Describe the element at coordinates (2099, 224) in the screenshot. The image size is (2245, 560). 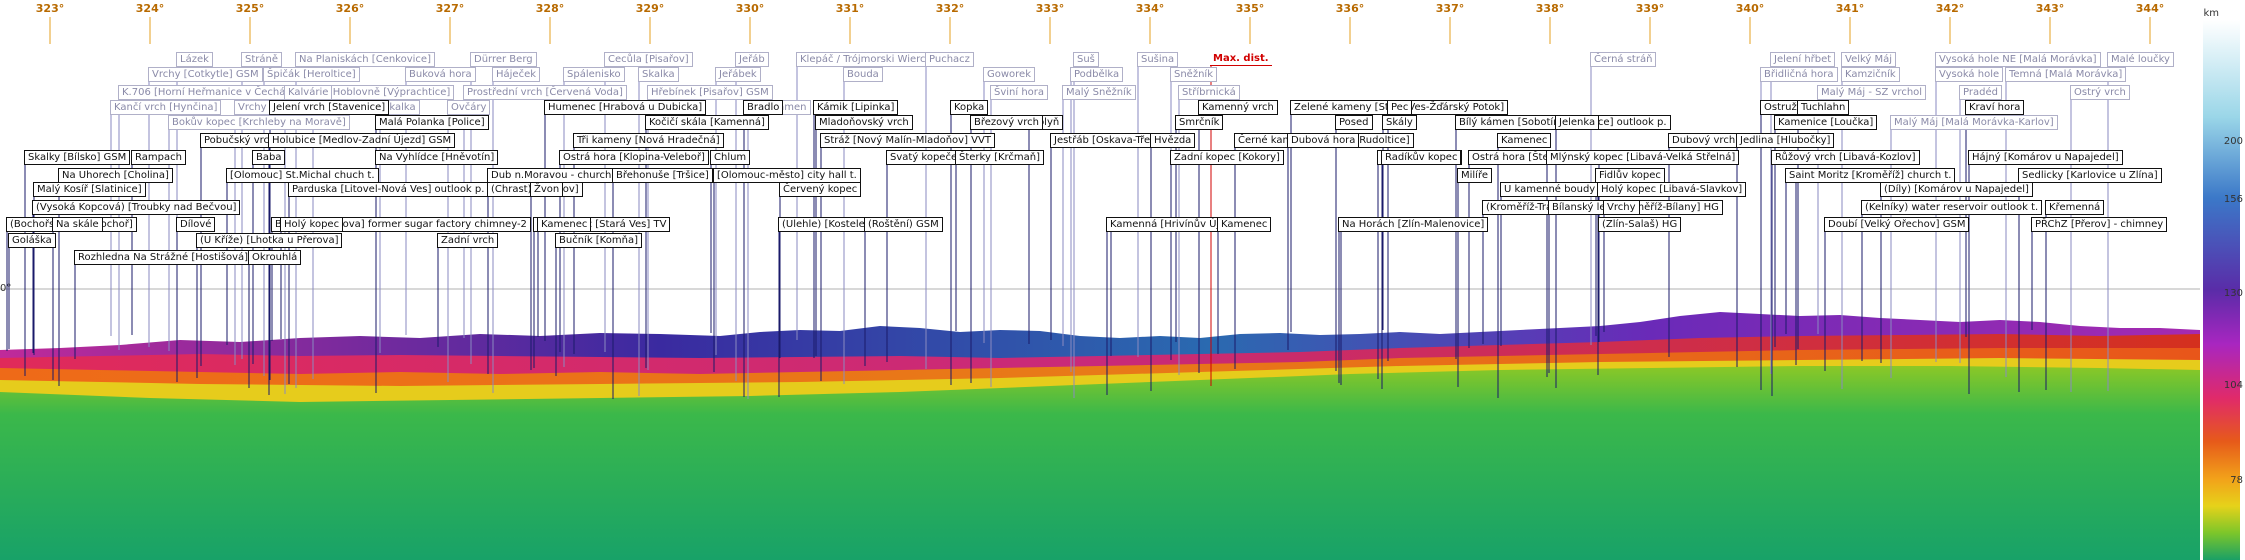
I see `peak-label: PŘChZ [Přerov] - chimney` at that location.